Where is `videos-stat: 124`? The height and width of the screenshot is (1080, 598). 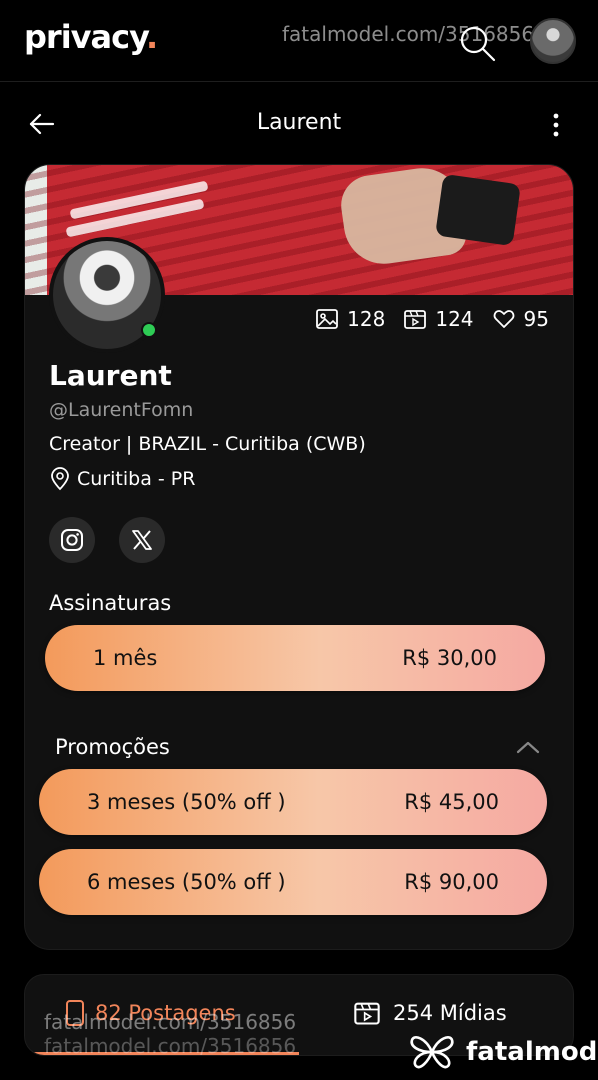 videos-stat: 124 is located at coordinates (438, 319).